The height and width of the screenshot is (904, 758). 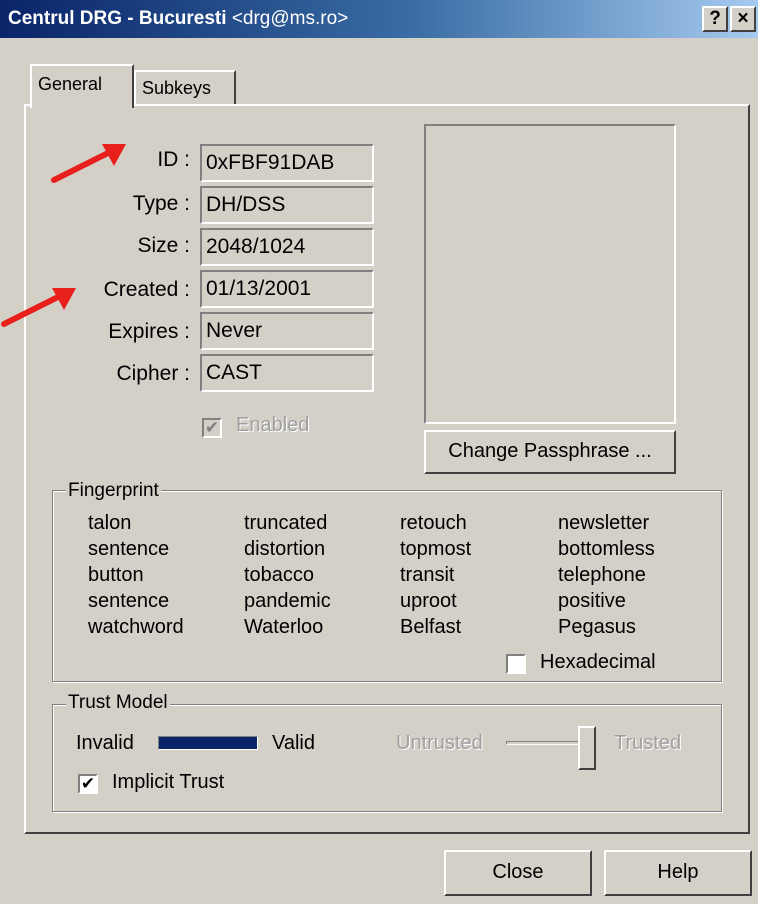 What do you see at coordinates (110, 523) in the screenshot?
I see `fingerprint-word: talon` at bounding box center [110, 523].